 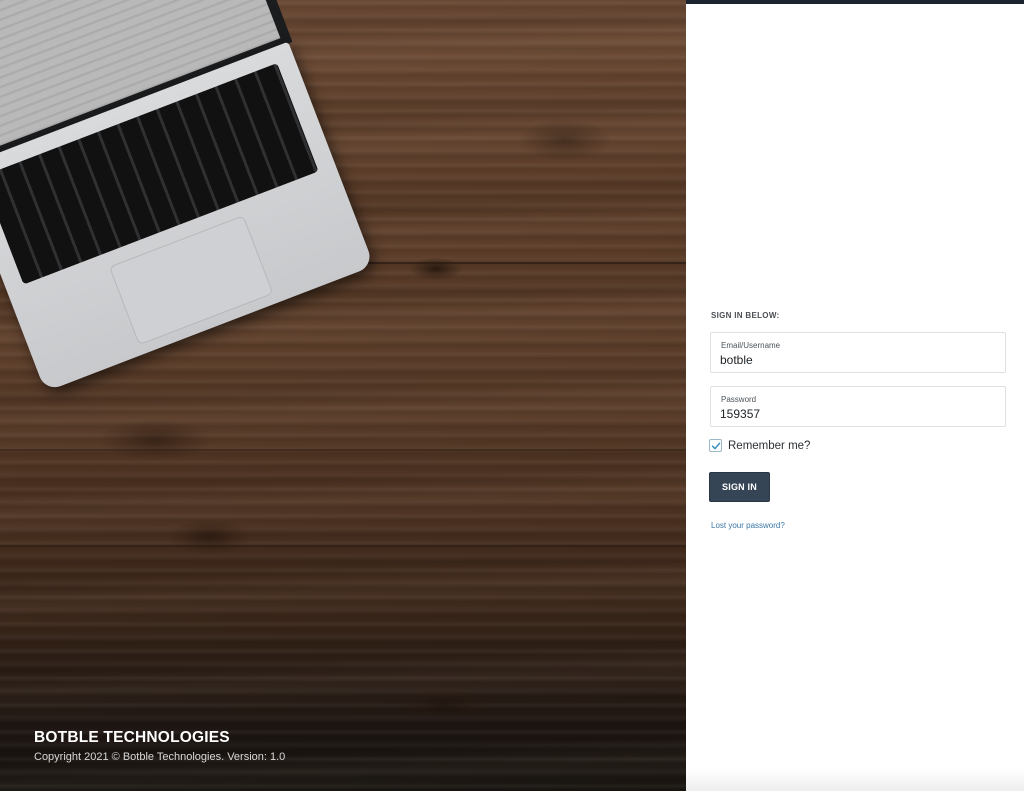 What do you see at coordinates (858, 360) in the screenshot?
I see `email-input` at bounding box center [858, 360].